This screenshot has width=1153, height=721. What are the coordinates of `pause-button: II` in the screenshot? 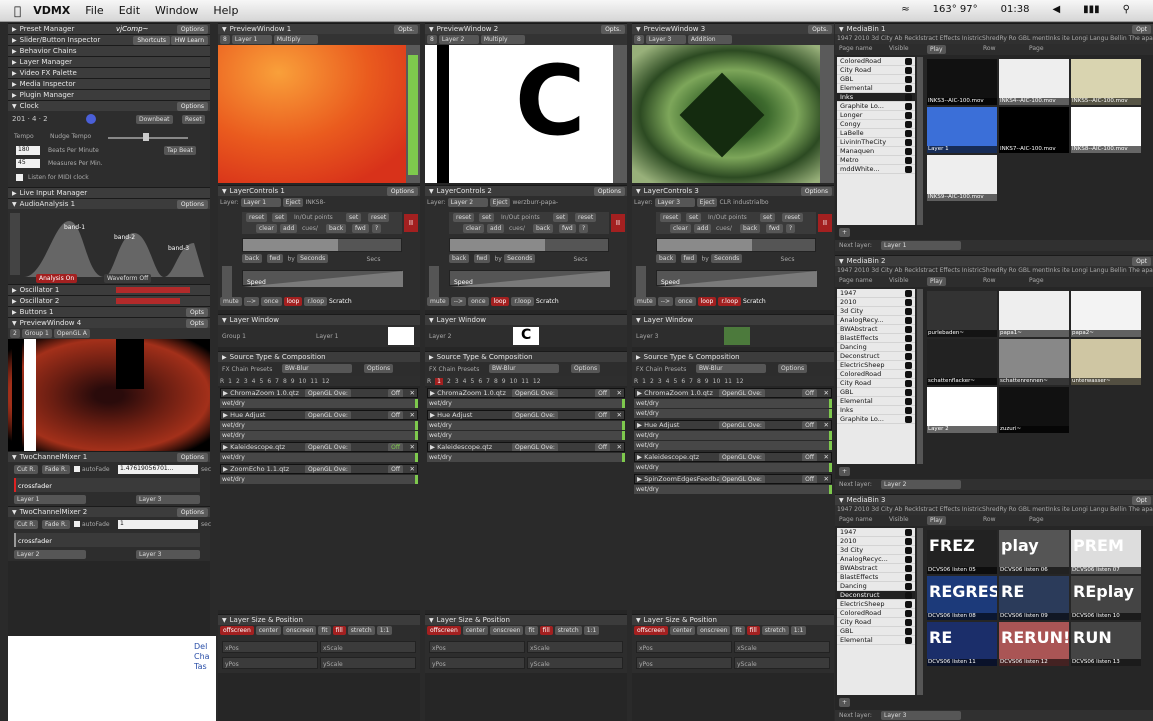 It's located at (618, 223).